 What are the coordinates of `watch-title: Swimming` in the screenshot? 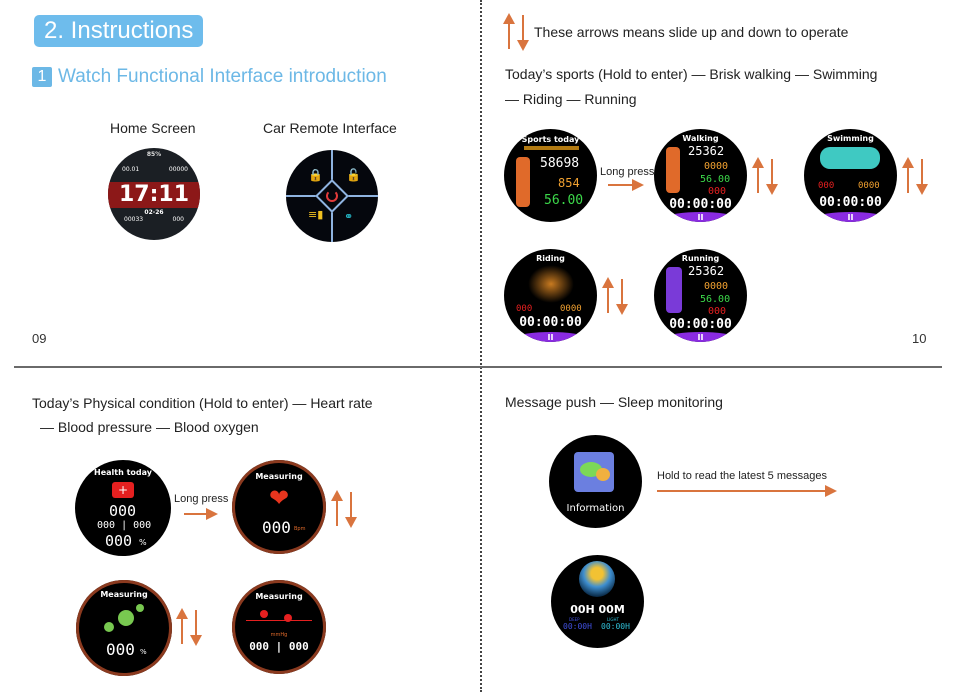 It's located at (850, 138).